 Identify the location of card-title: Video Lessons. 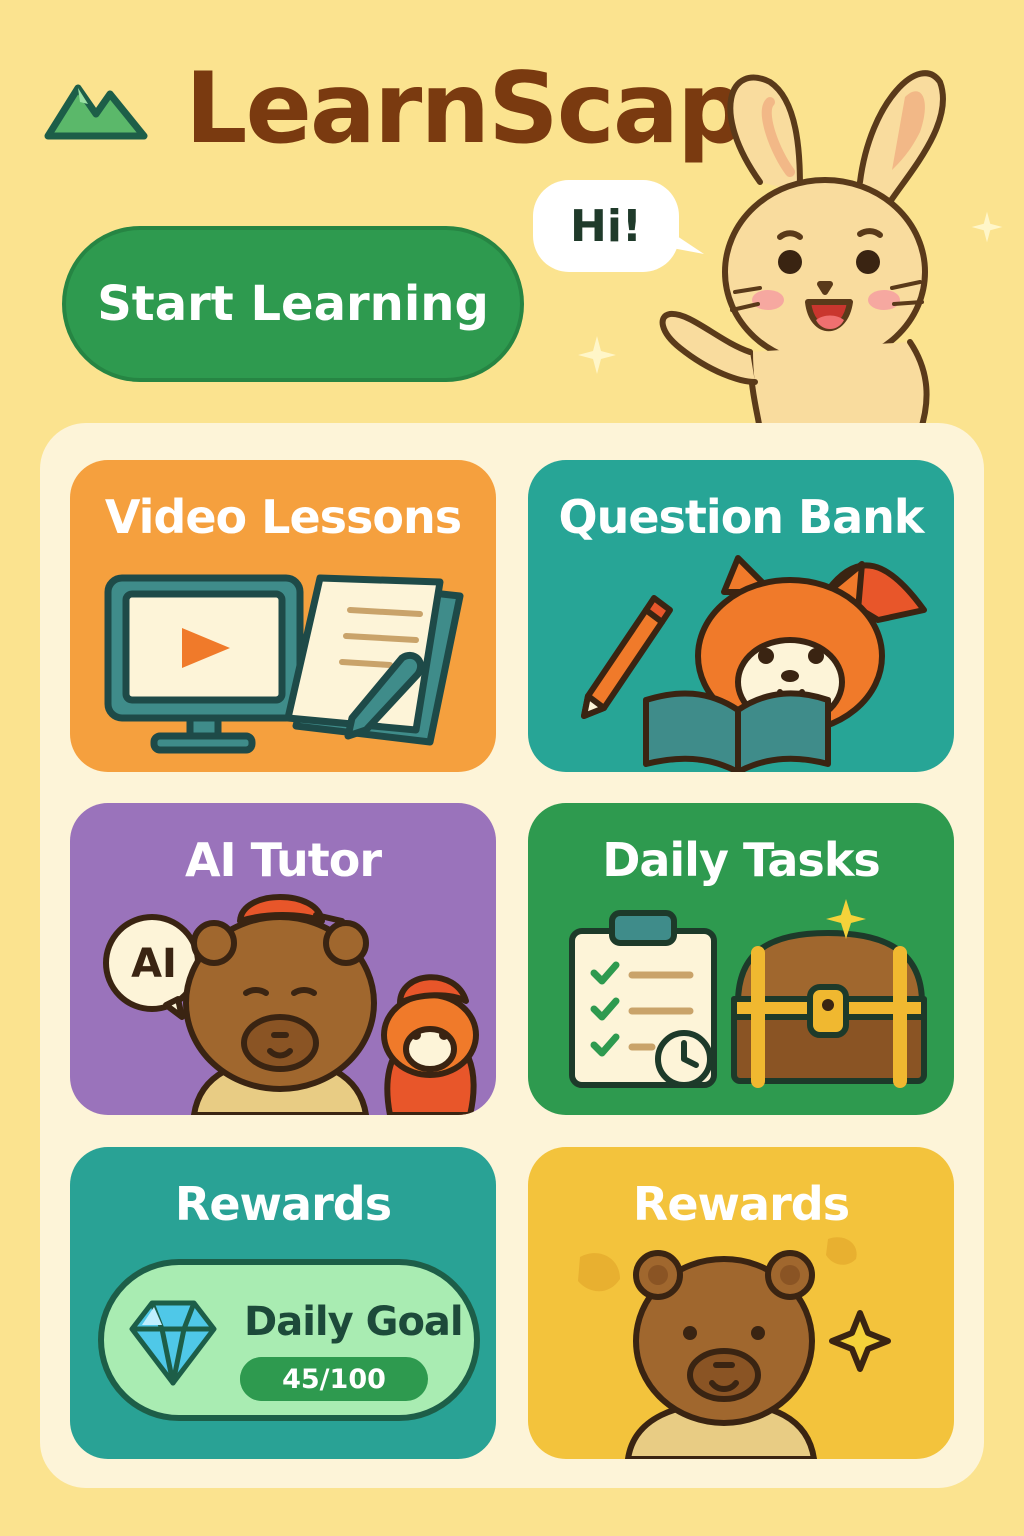
(283, 517).